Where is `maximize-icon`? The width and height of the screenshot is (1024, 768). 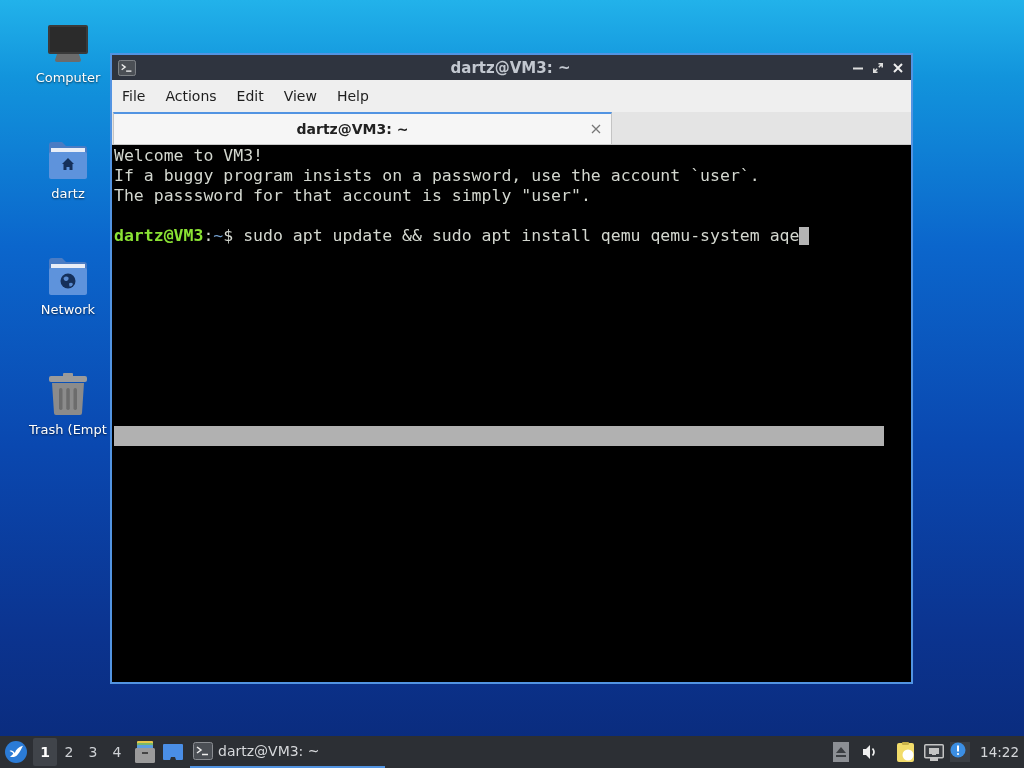
maximize-icon is located at coordinates (878, 67).